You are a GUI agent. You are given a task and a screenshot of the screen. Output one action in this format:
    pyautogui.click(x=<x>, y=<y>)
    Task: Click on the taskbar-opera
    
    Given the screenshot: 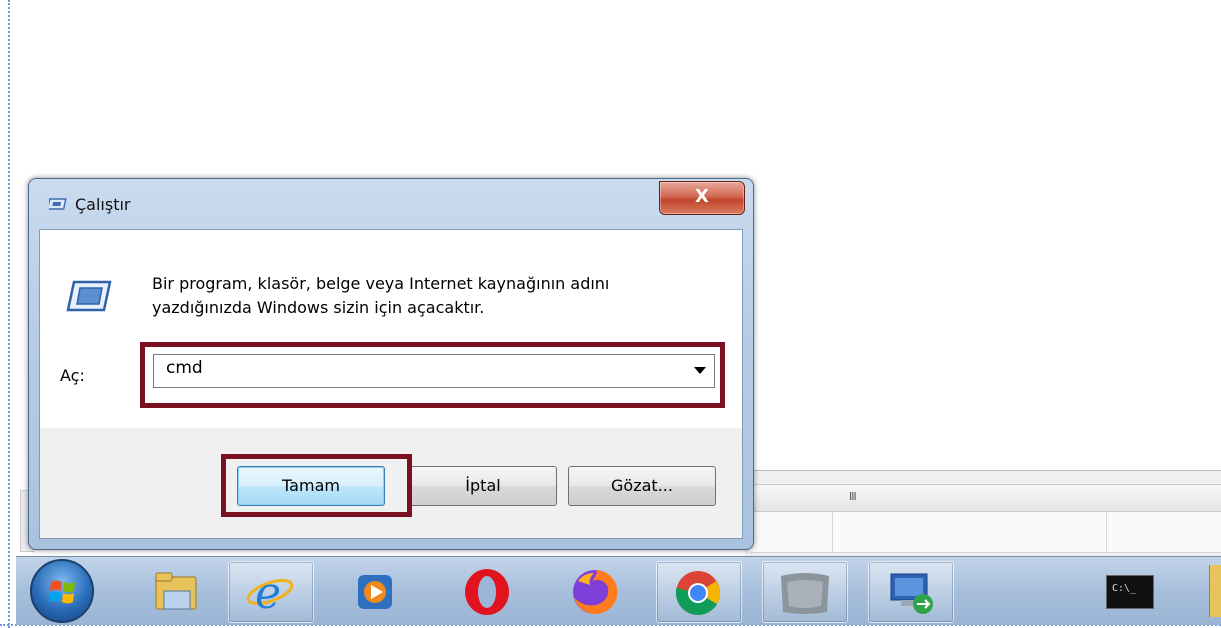 What is the action you would take?
    pyautogui.click(x=486, y=591)
    